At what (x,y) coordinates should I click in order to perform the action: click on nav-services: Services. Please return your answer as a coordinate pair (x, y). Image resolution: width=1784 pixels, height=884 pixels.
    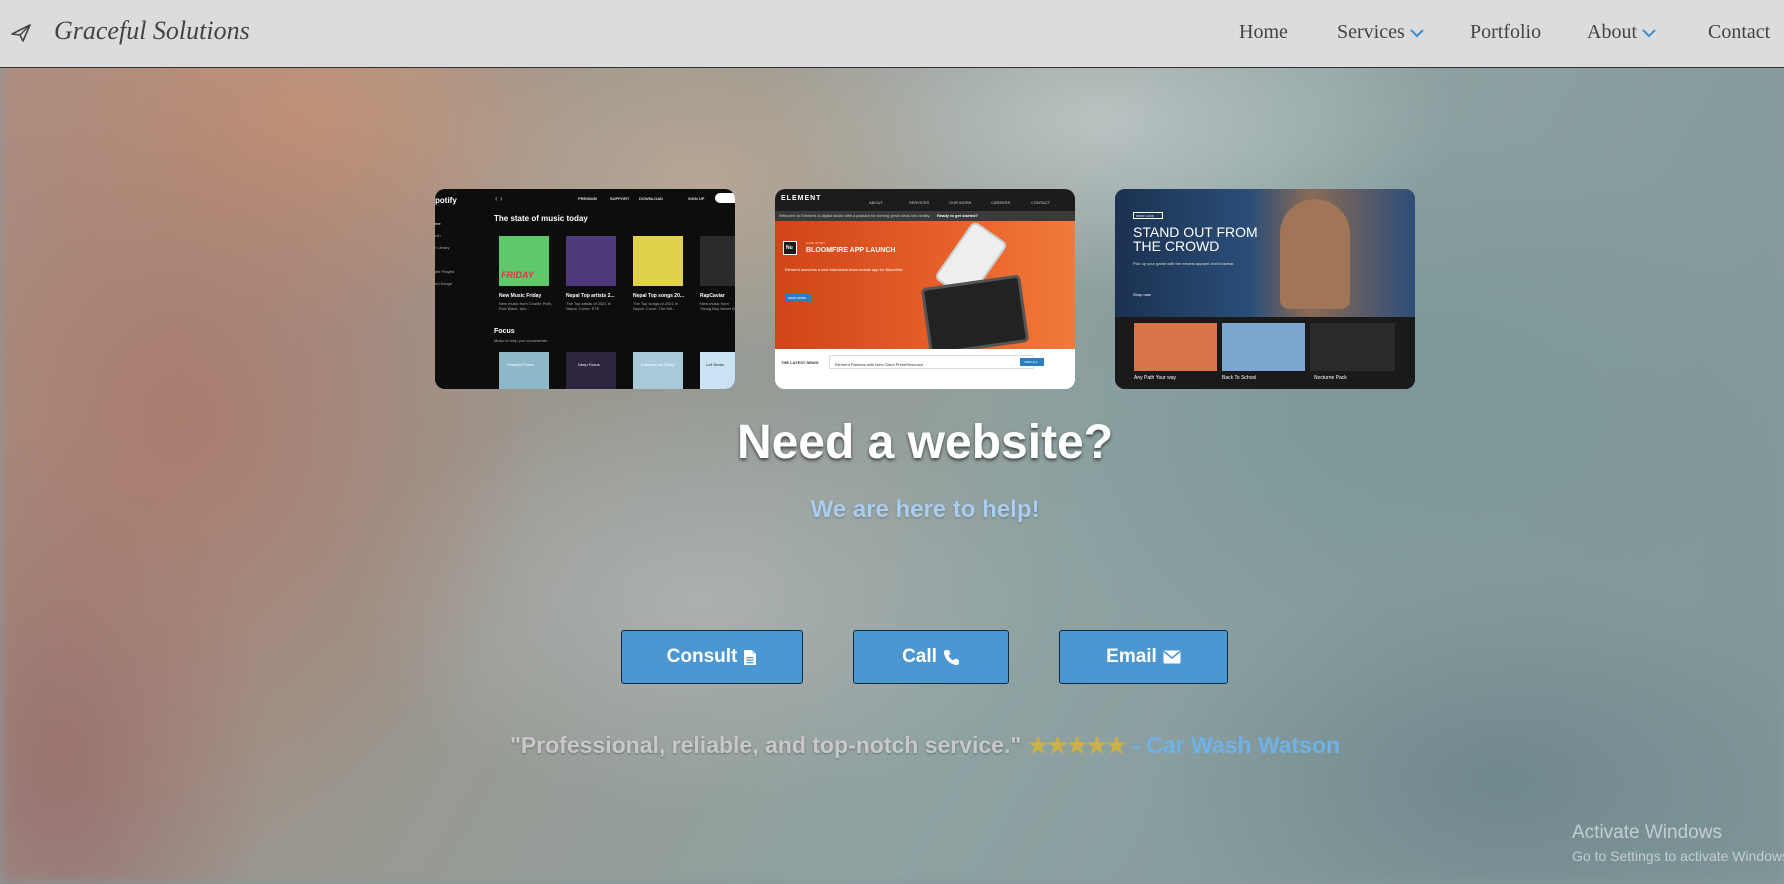
    Looking at the image, I should click on (1381, 32).